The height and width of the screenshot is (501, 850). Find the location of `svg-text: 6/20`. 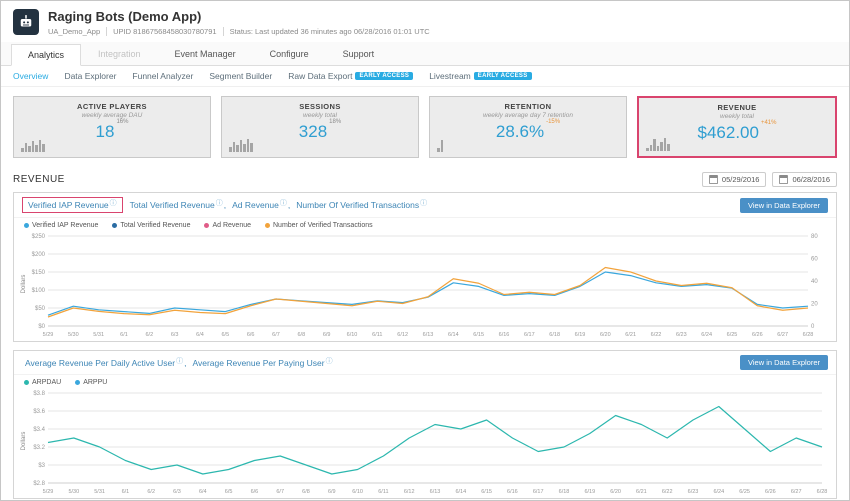

svg-text: 6/20 is located at coordinates (605, 335).